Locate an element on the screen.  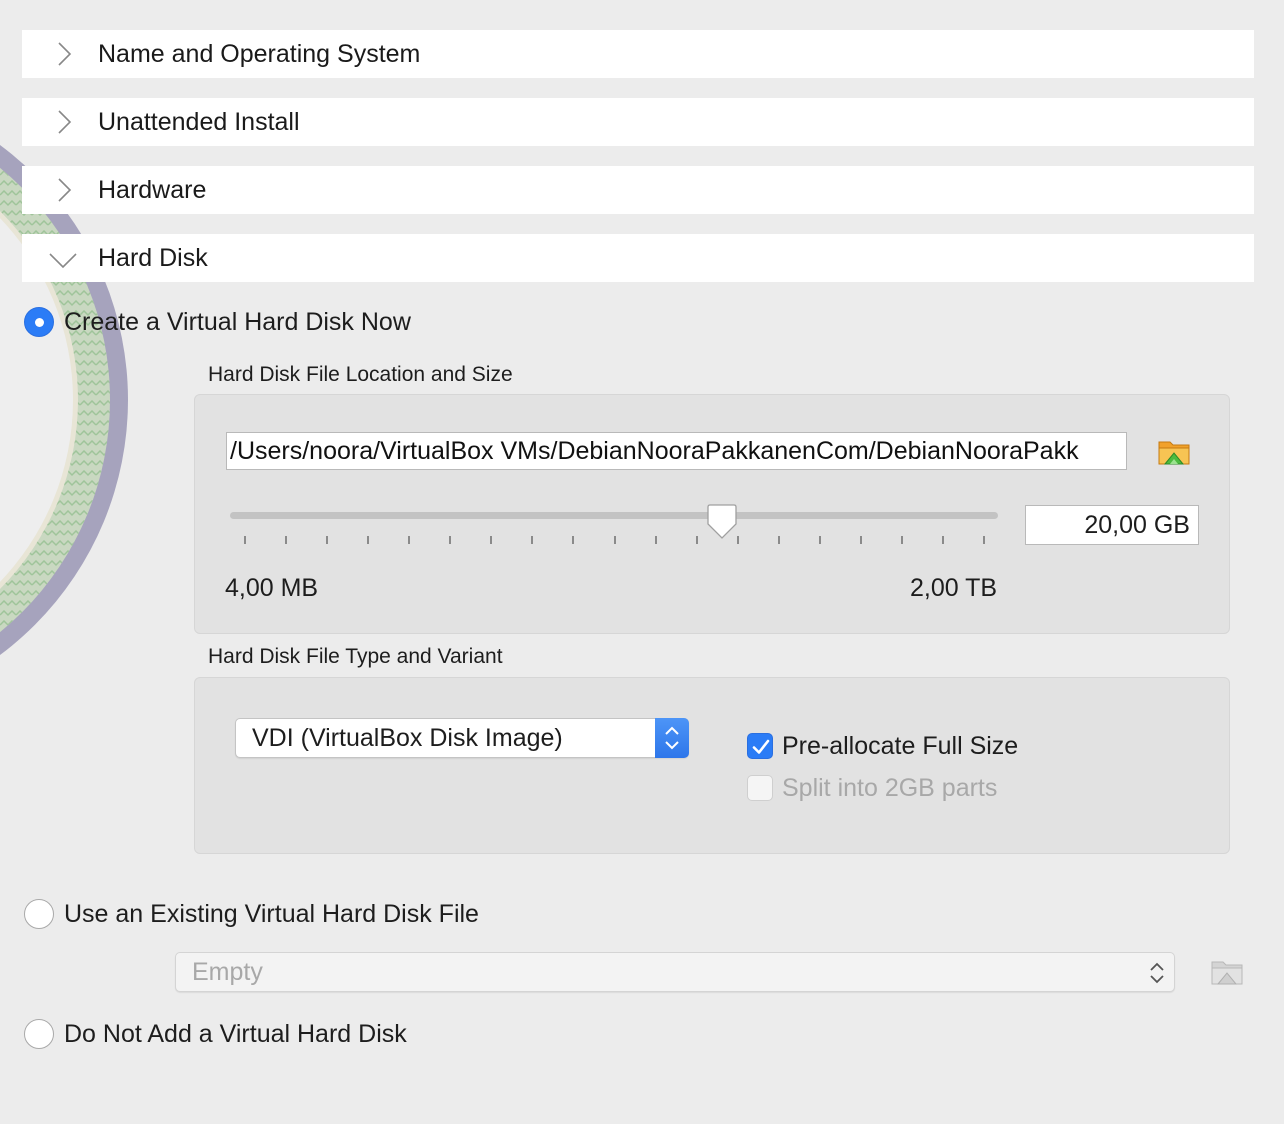
location-group-label: Hard Disk File Location and Size is located at coordinates (360, 374).